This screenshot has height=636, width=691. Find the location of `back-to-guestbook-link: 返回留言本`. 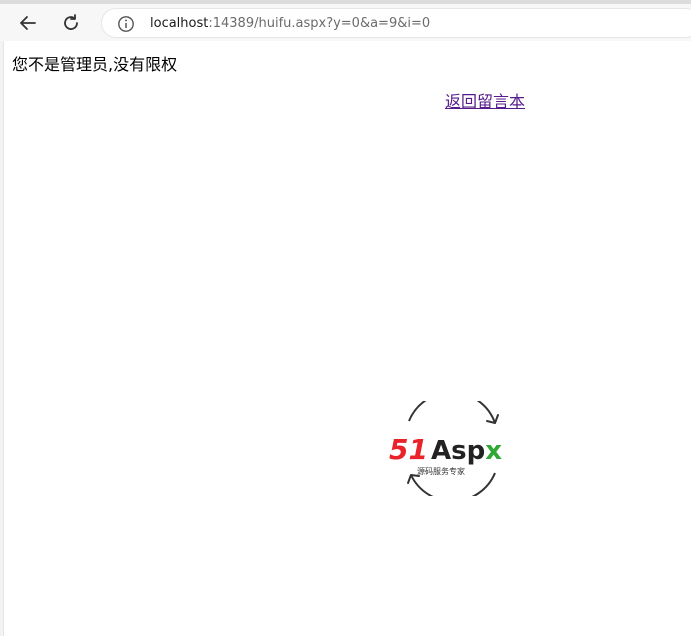

back-to-guestbook-link: 返回留言本 is located at coordinates (485, 100).